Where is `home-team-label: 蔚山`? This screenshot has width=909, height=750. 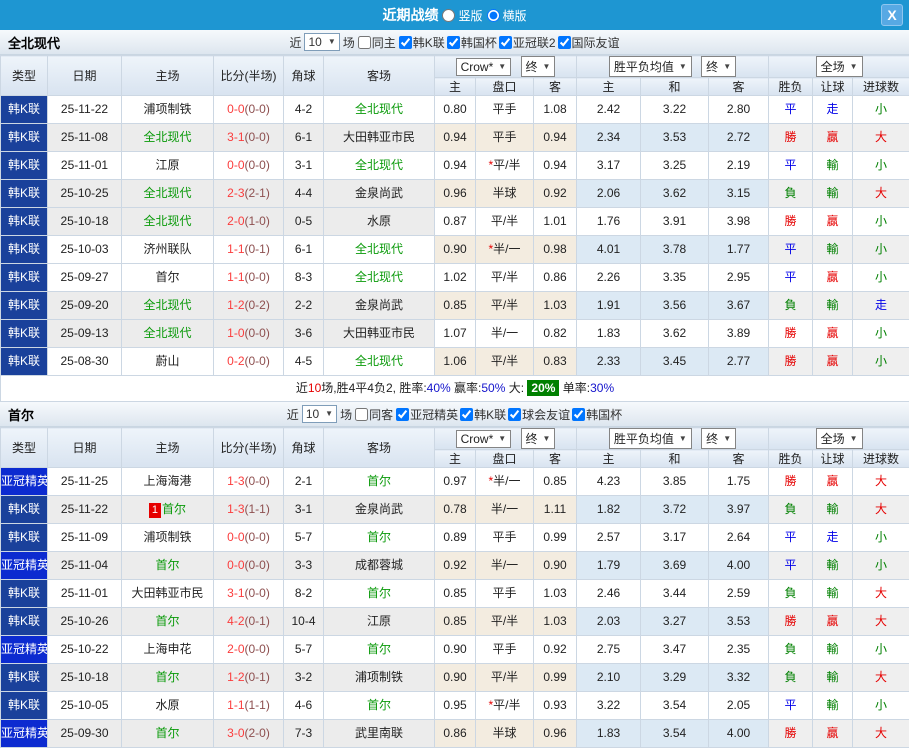 home-team-label: 蔚山 is located at coordinates (167, 361).